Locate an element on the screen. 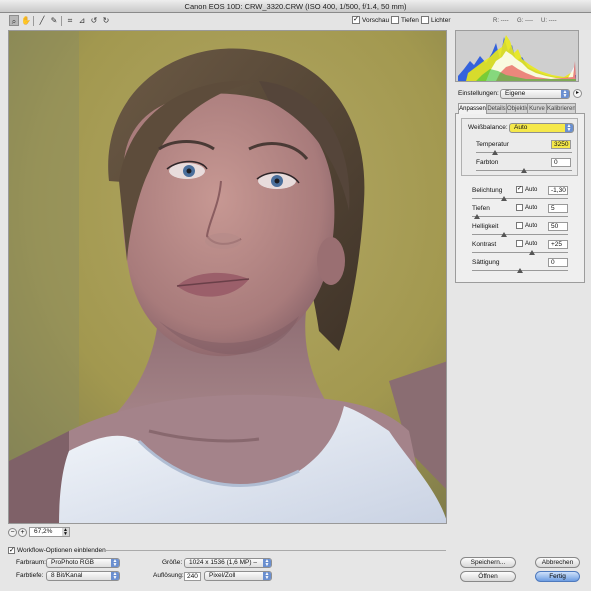 The width and height of the screenshot is (591, 591). zoom-tool-icon: ⌕ is located at coordinates (14, 20).